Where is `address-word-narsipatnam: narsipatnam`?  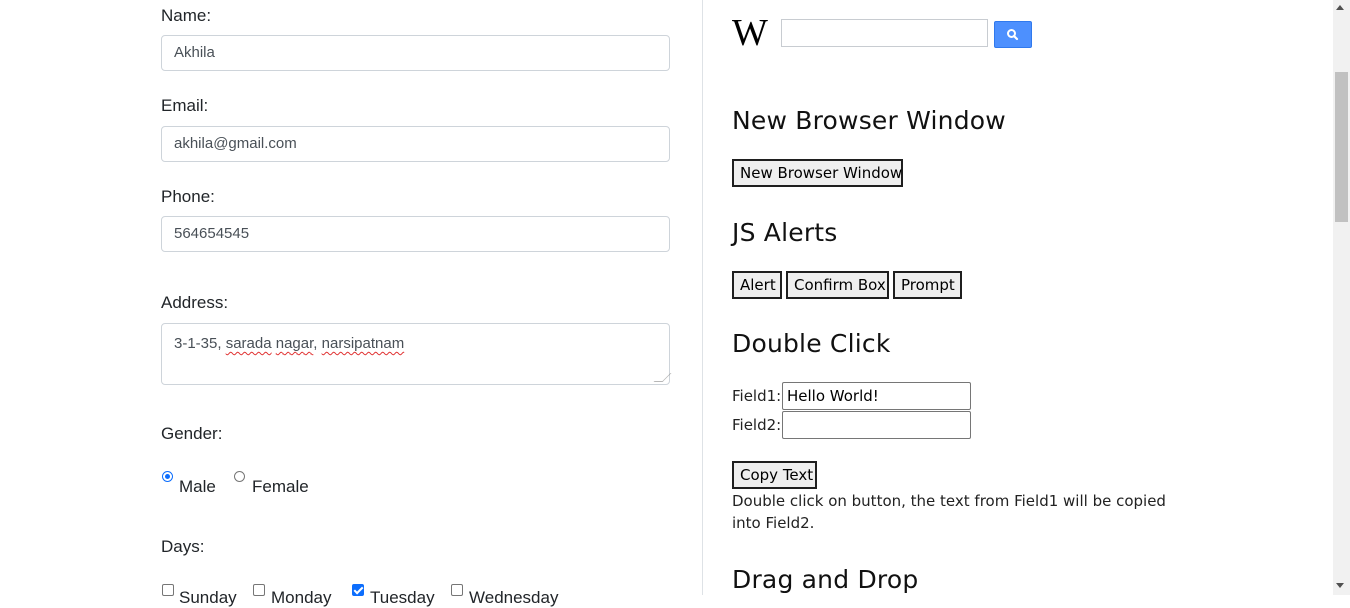 address-word-narsipatnam: narsipatnam is located at coordinates (363, 343).